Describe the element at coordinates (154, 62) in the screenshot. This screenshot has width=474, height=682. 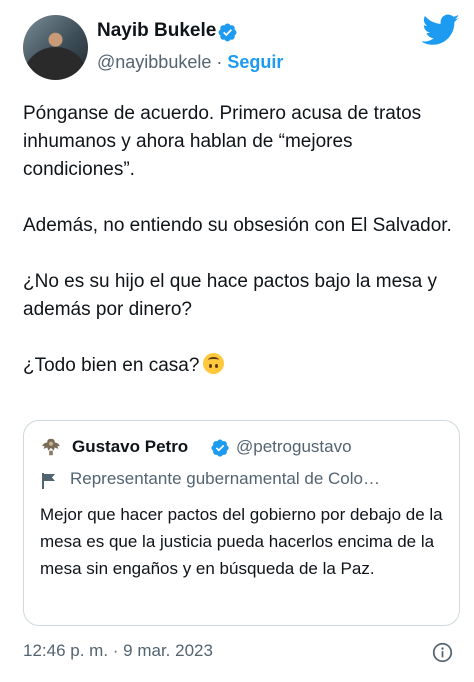
I see `author-handle: @nayibbukele` at that location.